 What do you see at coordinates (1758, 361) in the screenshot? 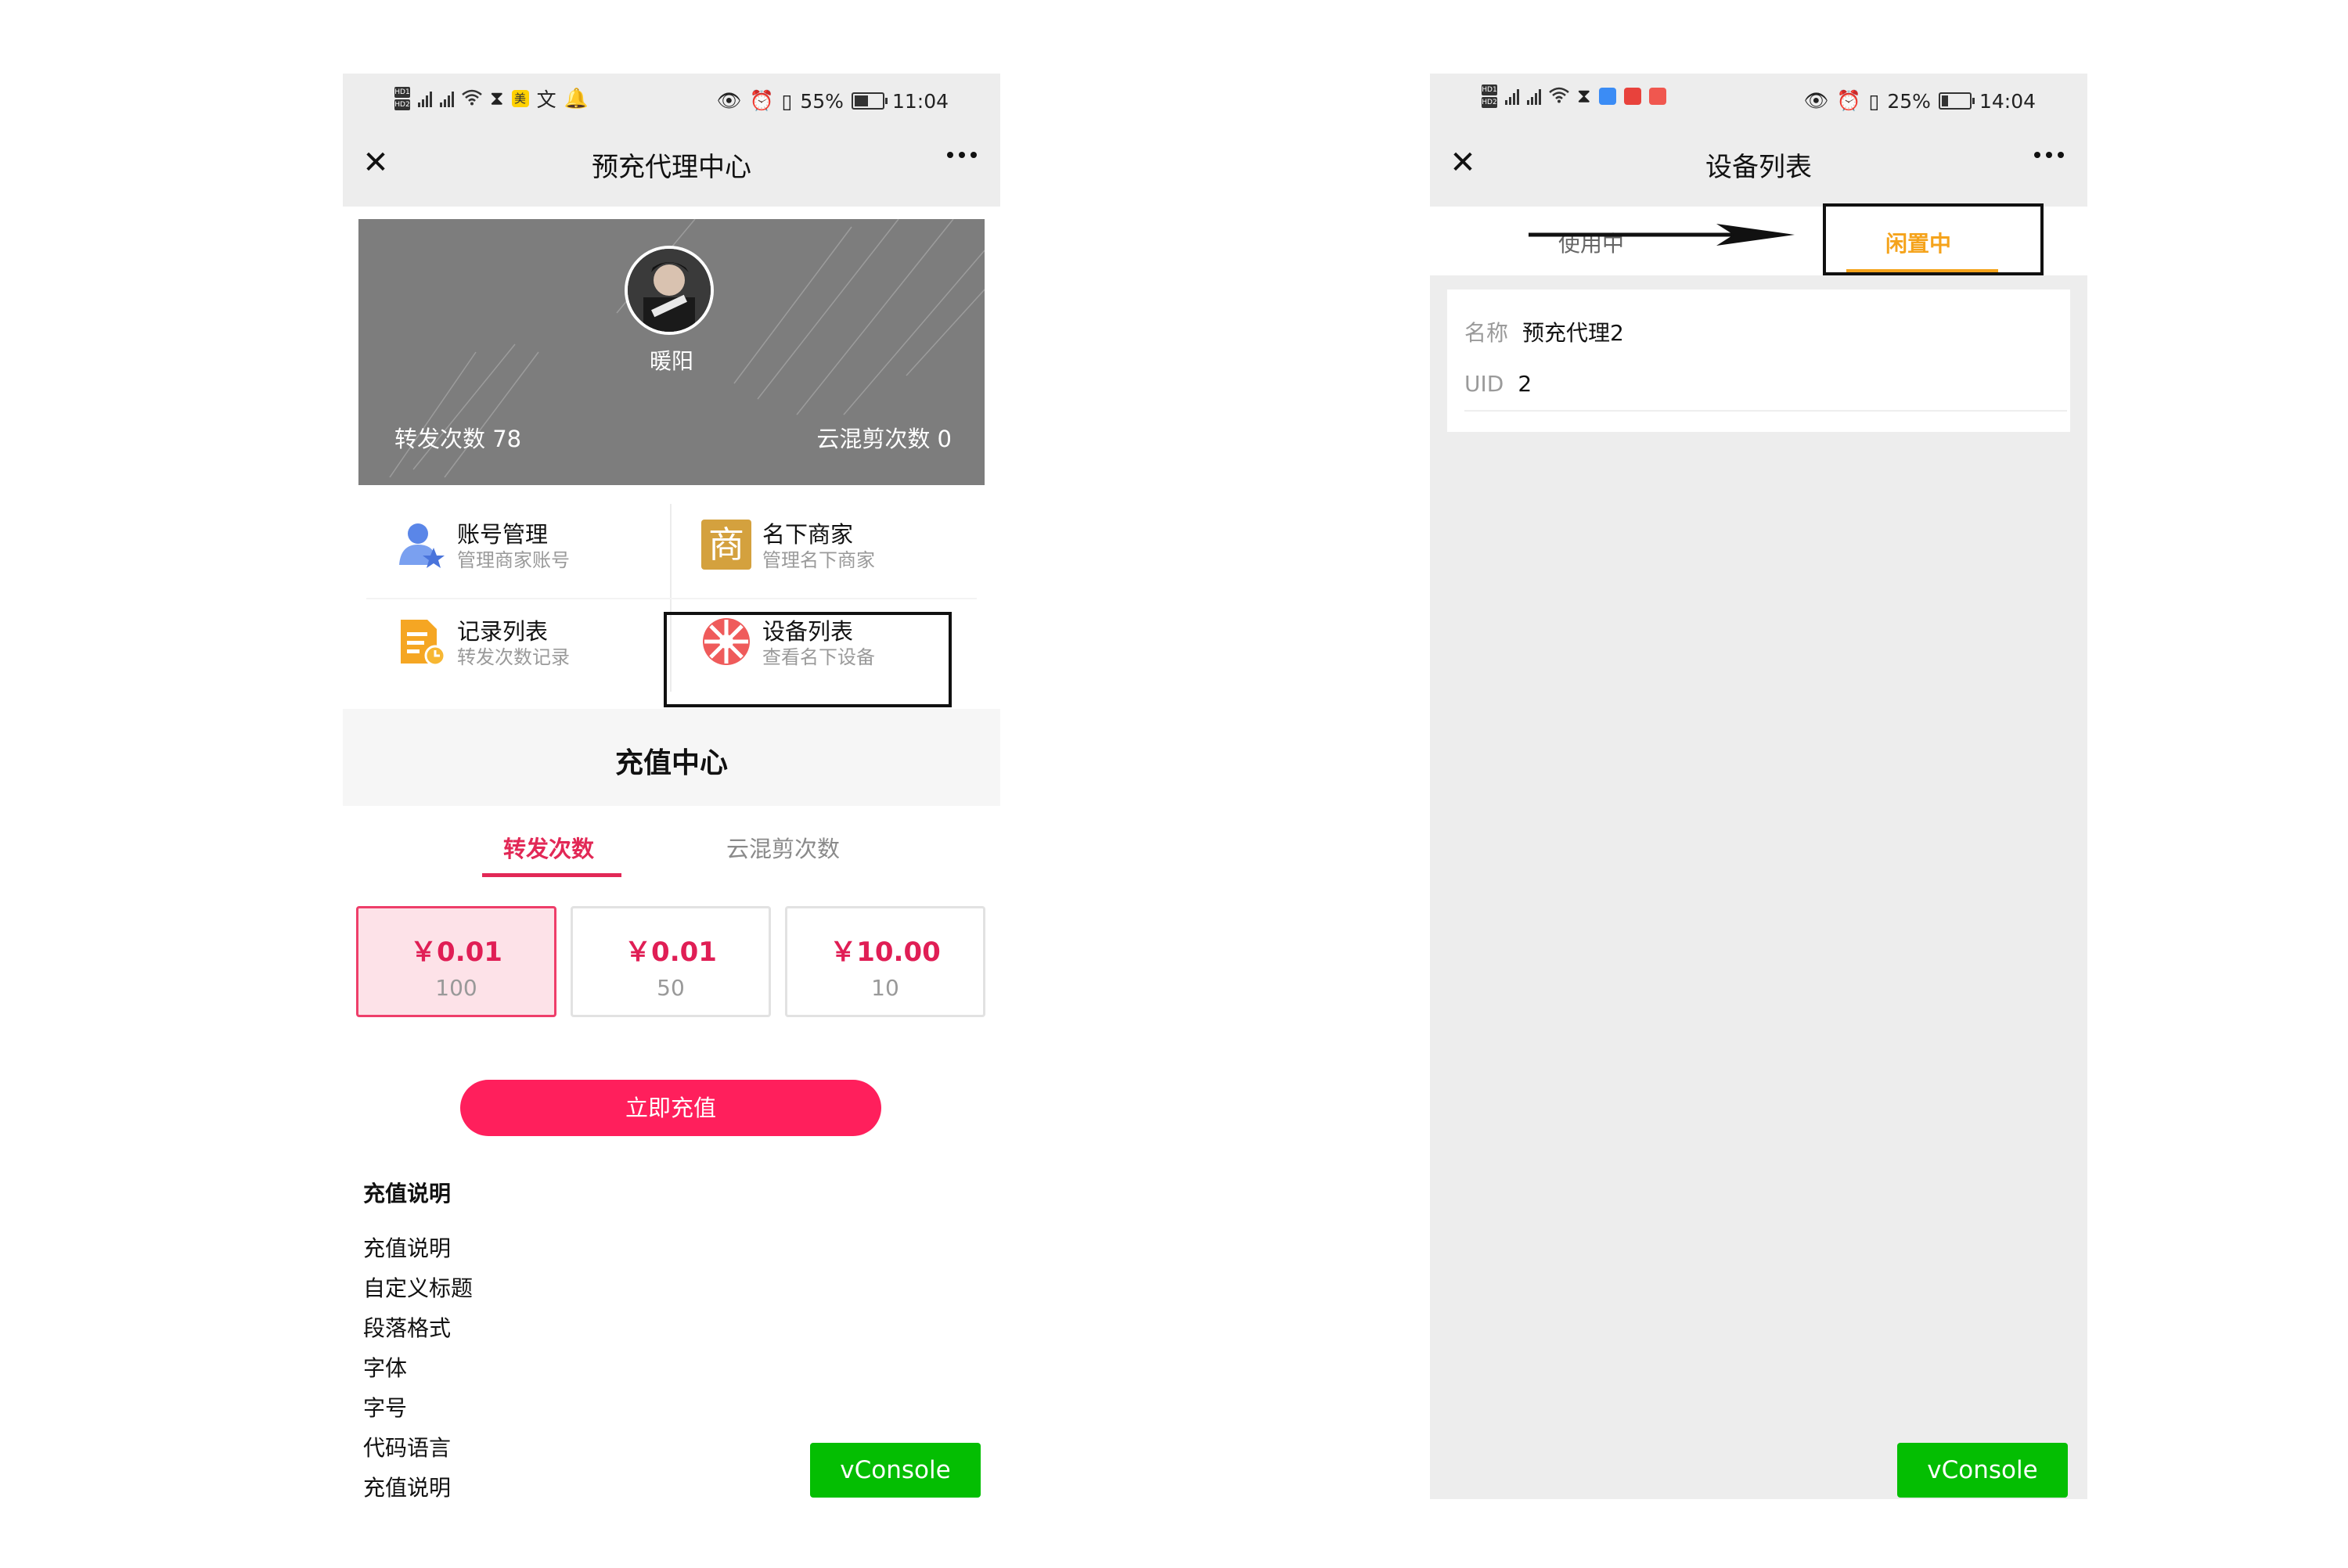
I see `device-card: 名称 预充代理2 UID 2` at bounding box center [1758, 361].